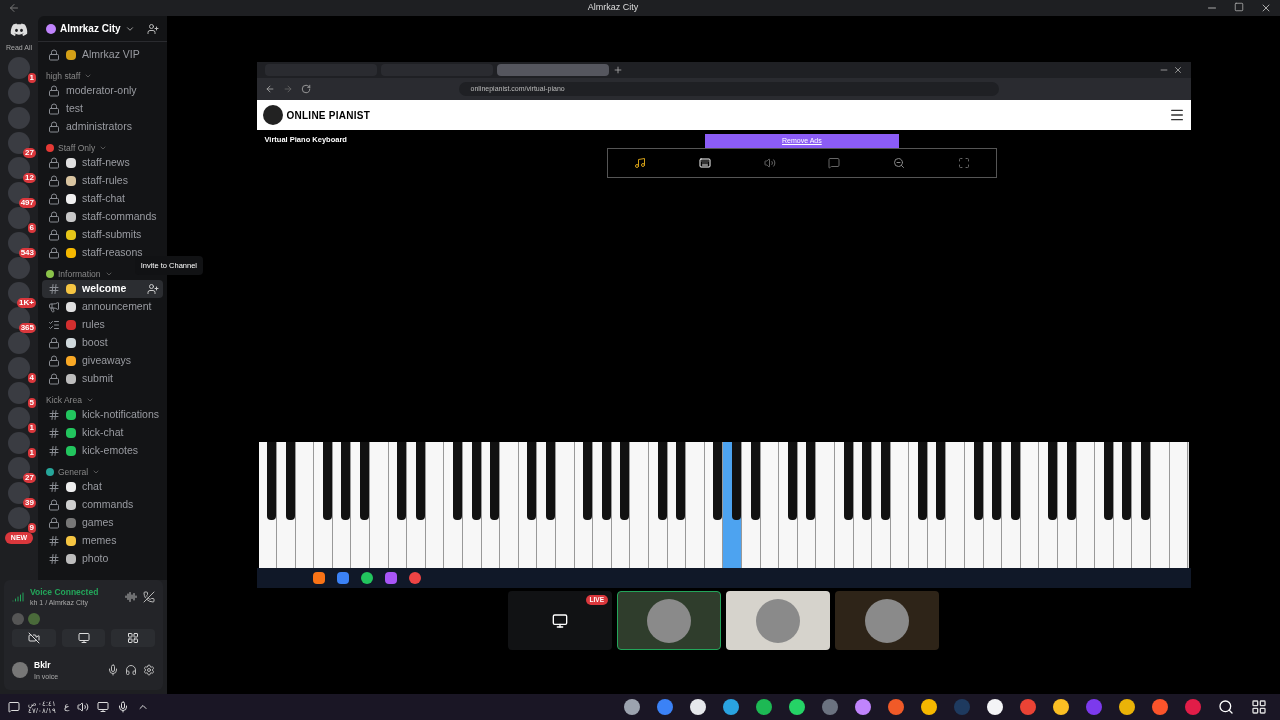 The width and height of the screenshot is (1280, 720). I want to click on channel-item: games, so click(102, 523).